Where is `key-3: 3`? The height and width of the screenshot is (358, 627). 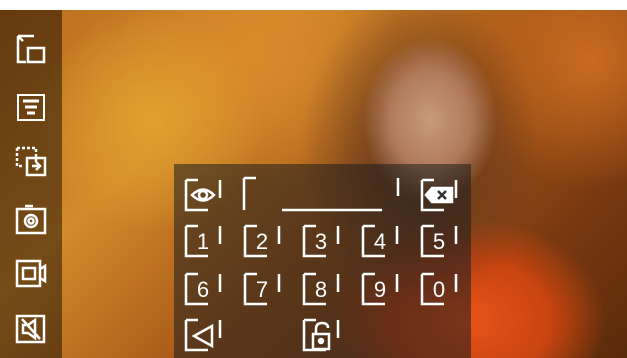 key-3: 3 is located at coordinates (321, 241).